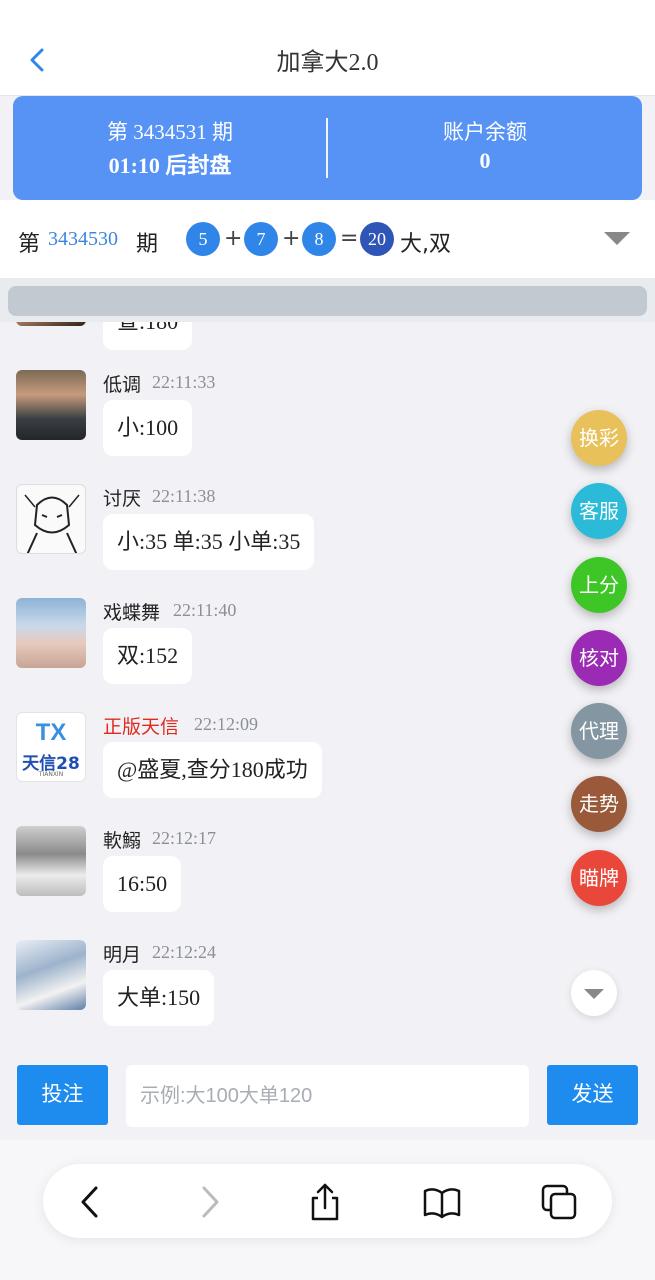 The width and height of the screenshot is (655, 1280). I want to click on back-icon, so click(91, 1202).